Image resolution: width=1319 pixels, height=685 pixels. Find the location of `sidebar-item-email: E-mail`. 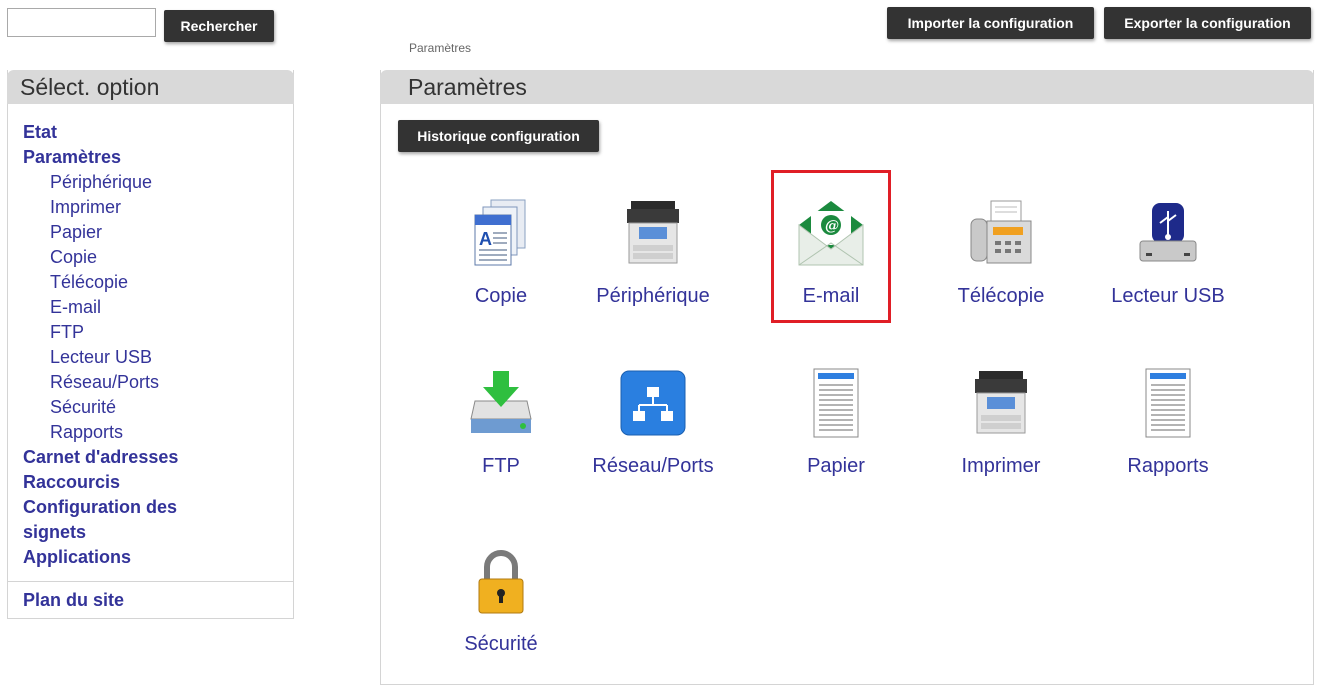

sidebar-item-email: E-mail is located at coordinates (158, 307).